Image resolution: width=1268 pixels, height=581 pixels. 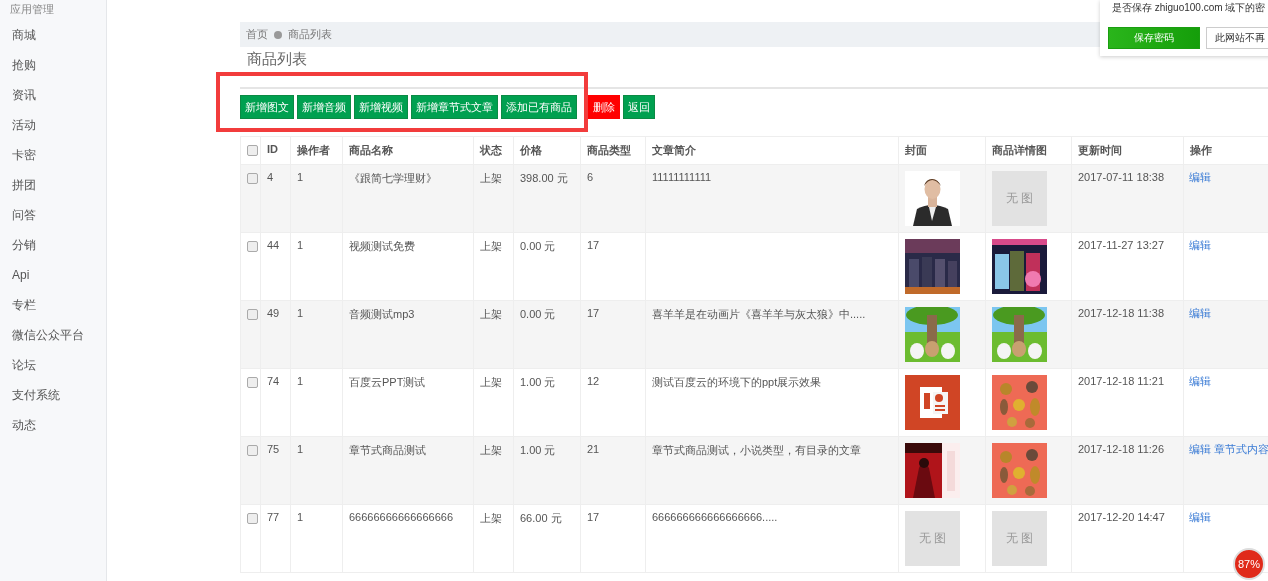 I want to click on table-cell: 44, so click(x=273, y=245).